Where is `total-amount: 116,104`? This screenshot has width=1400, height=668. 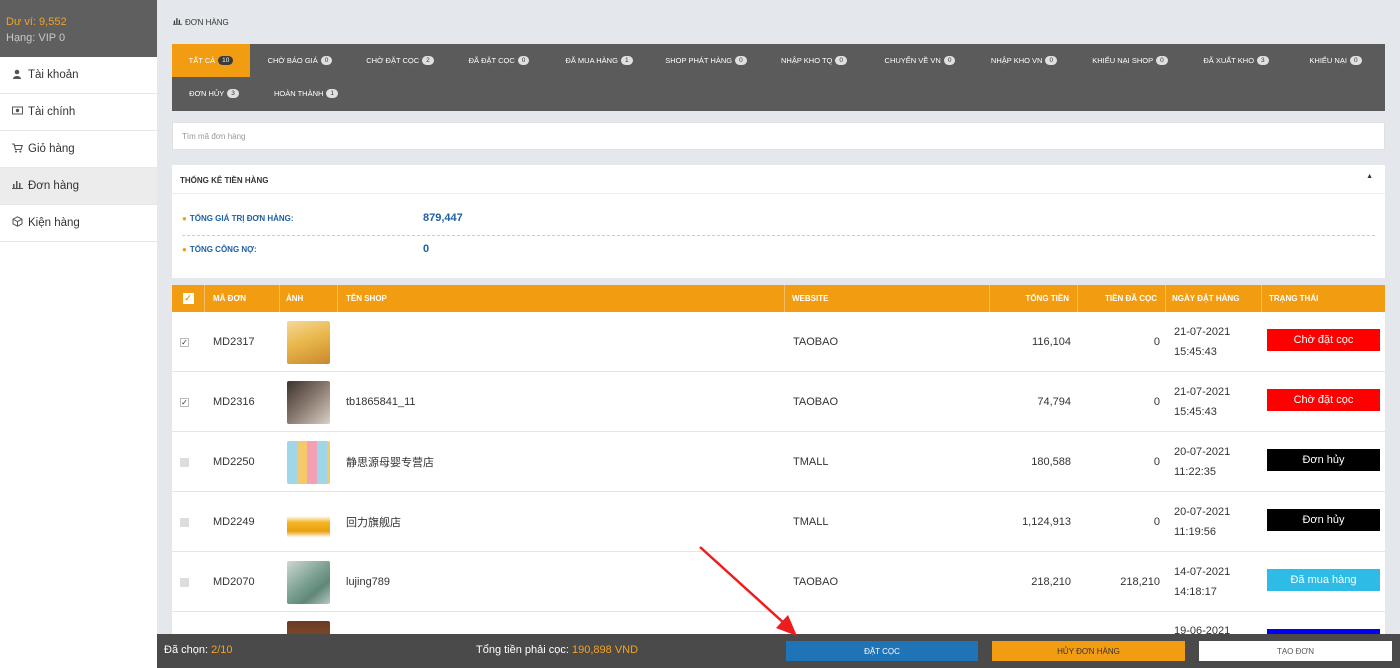 total-amount: 116,104 is located at coordinates (1051, 342).